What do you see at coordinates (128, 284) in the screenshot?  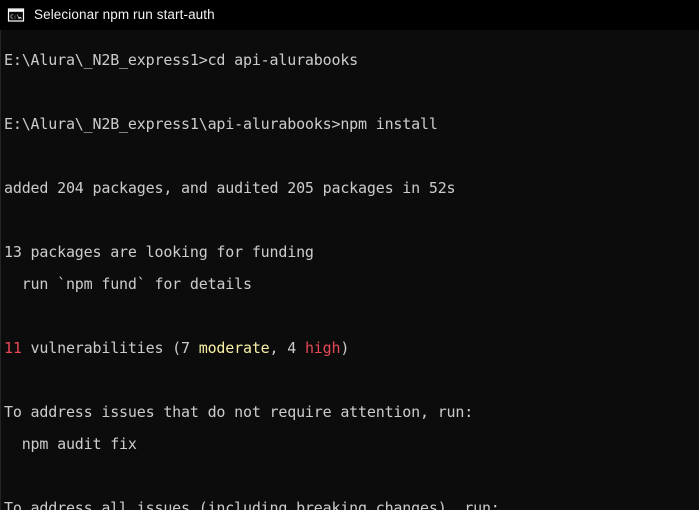 I see `terminal-text-segment: run `npm fund` for details` at bounding box center [128, 284].